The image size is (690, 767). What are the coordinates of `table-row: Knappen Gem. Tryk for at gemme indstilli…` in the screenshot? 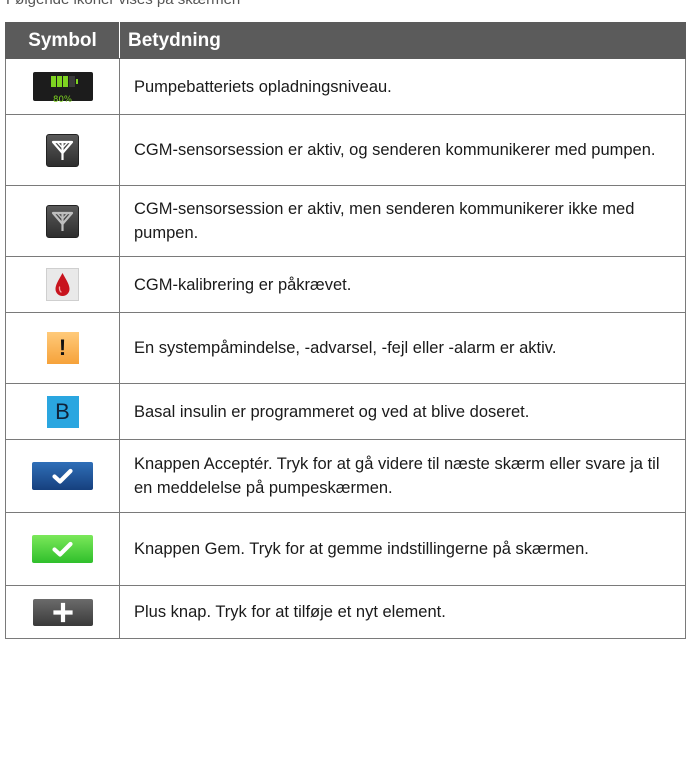 It's located at (345, 549).